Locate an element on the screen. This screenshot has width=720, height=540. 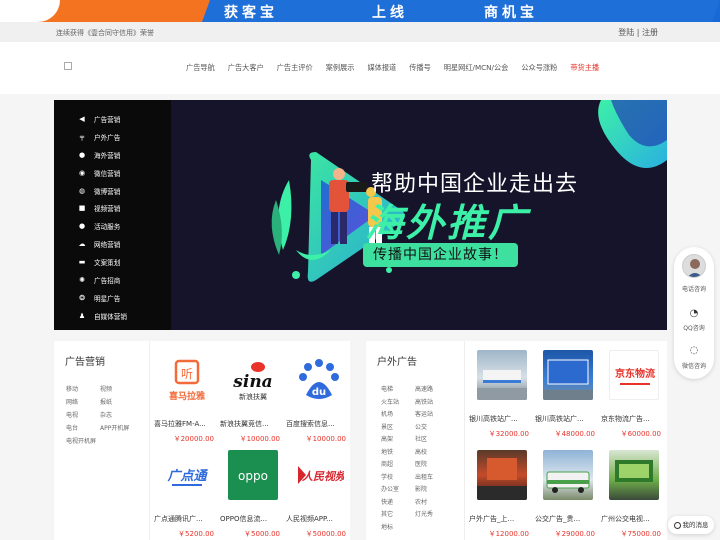
tag-link: 地标 is located at coordinates (398, 527).